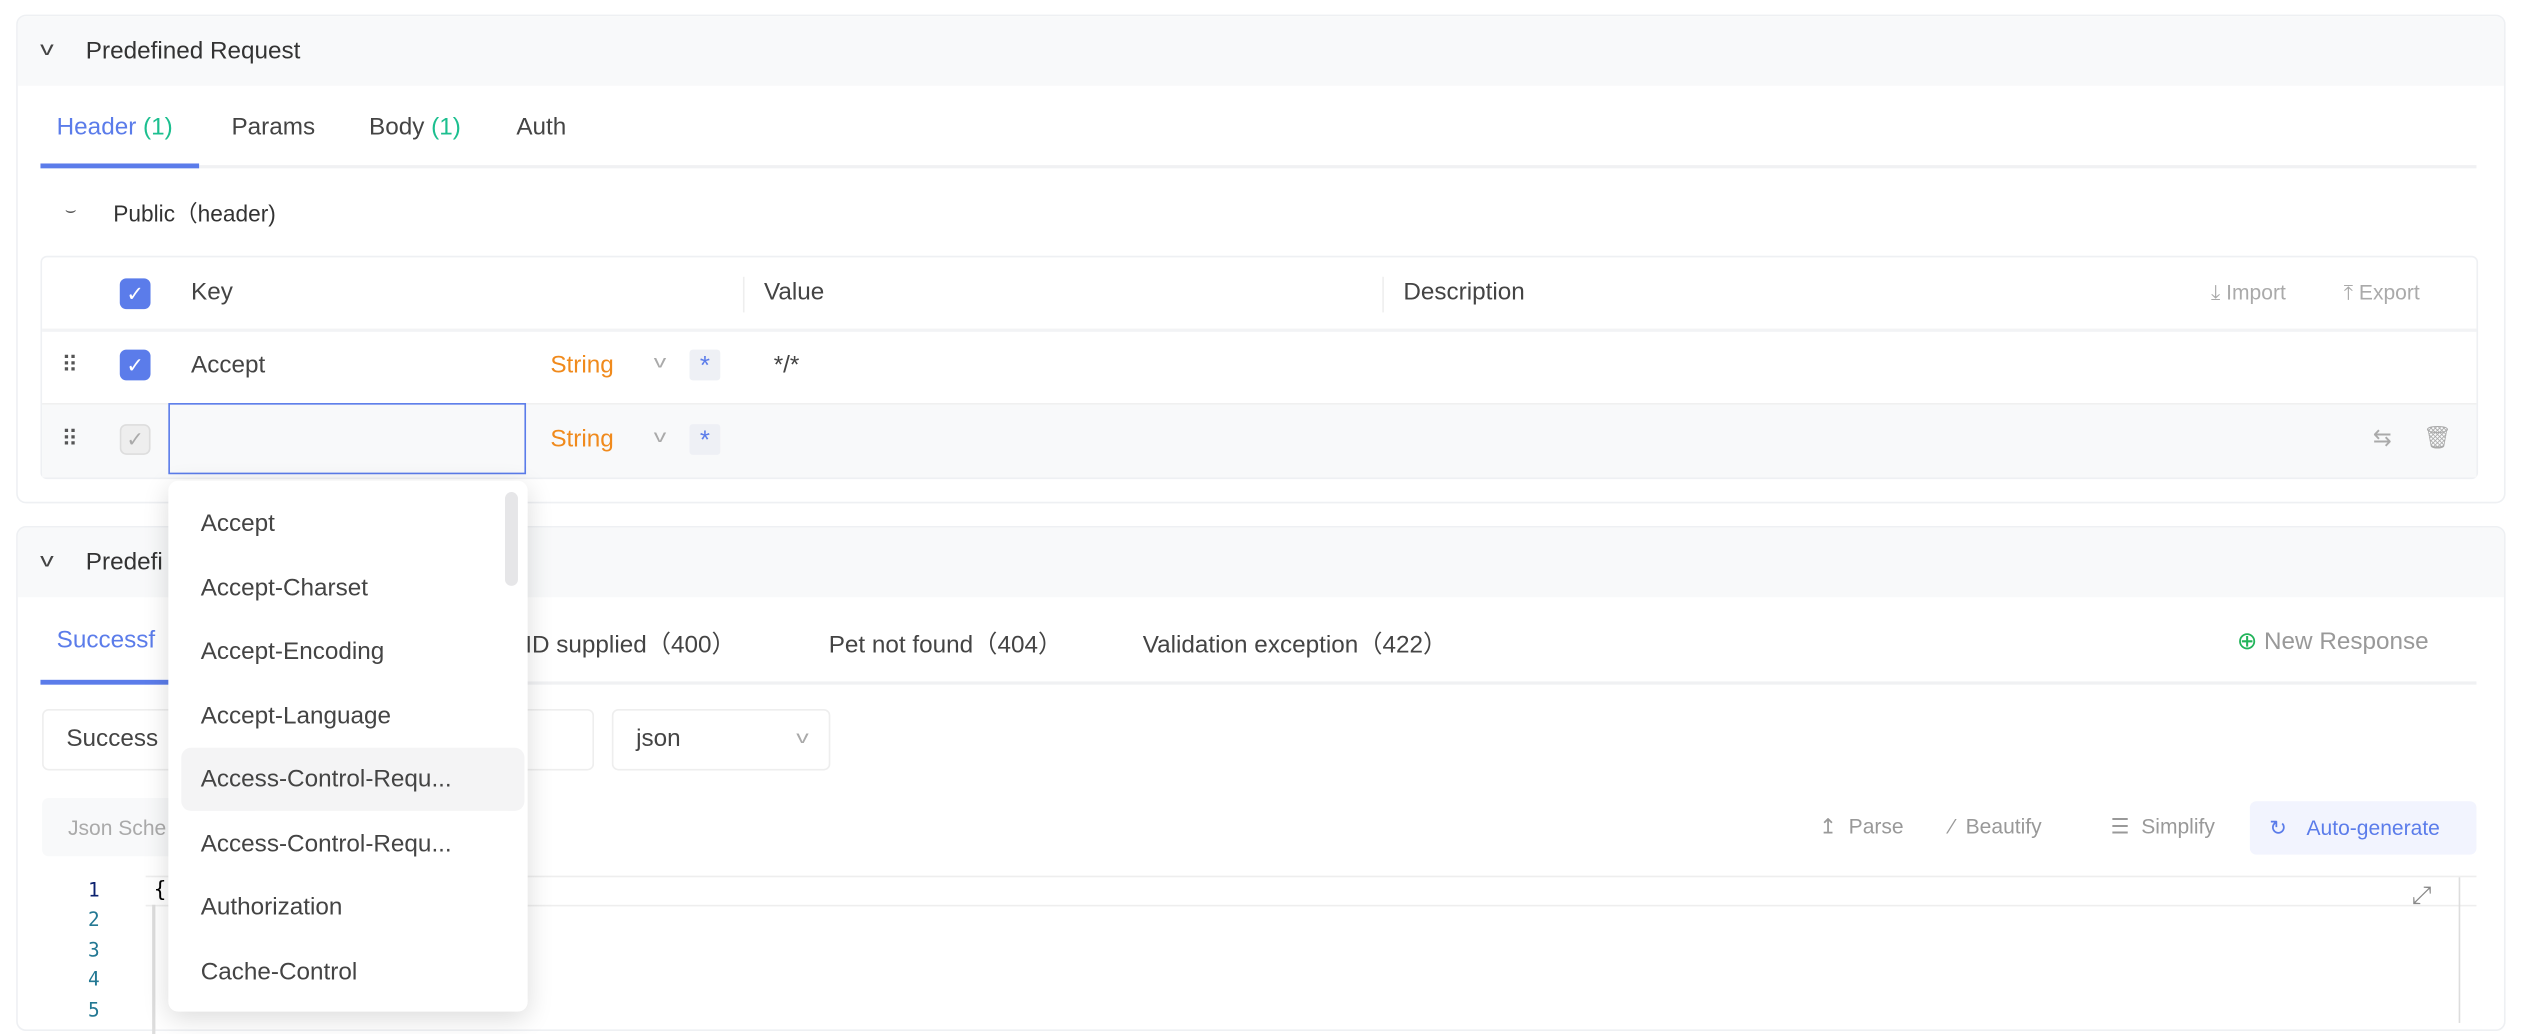  Describe the element at coordinates (193, 51) in the screenshot. I see `panel-title: Predefined Request` at that location.